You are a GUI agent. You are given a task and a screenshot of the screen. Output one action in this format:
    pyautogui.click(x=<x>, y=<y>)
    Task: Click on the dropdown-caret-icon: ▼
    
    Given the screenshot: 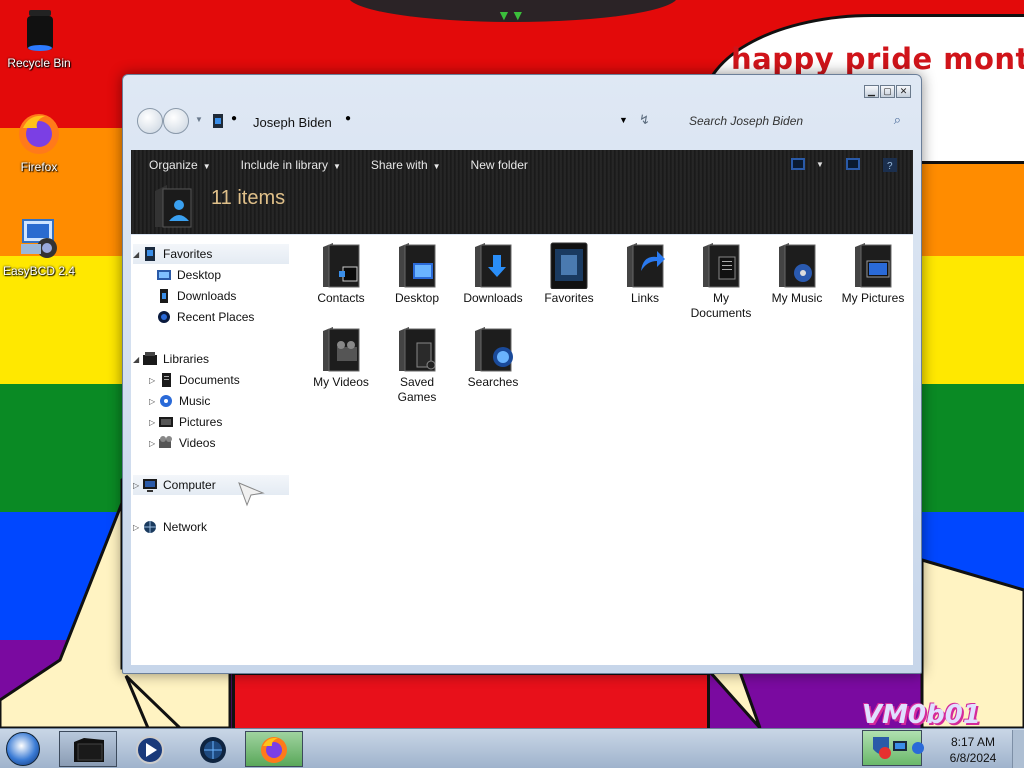 What is the action you would take?
    pyautogui.click(x=337, y=166)
    